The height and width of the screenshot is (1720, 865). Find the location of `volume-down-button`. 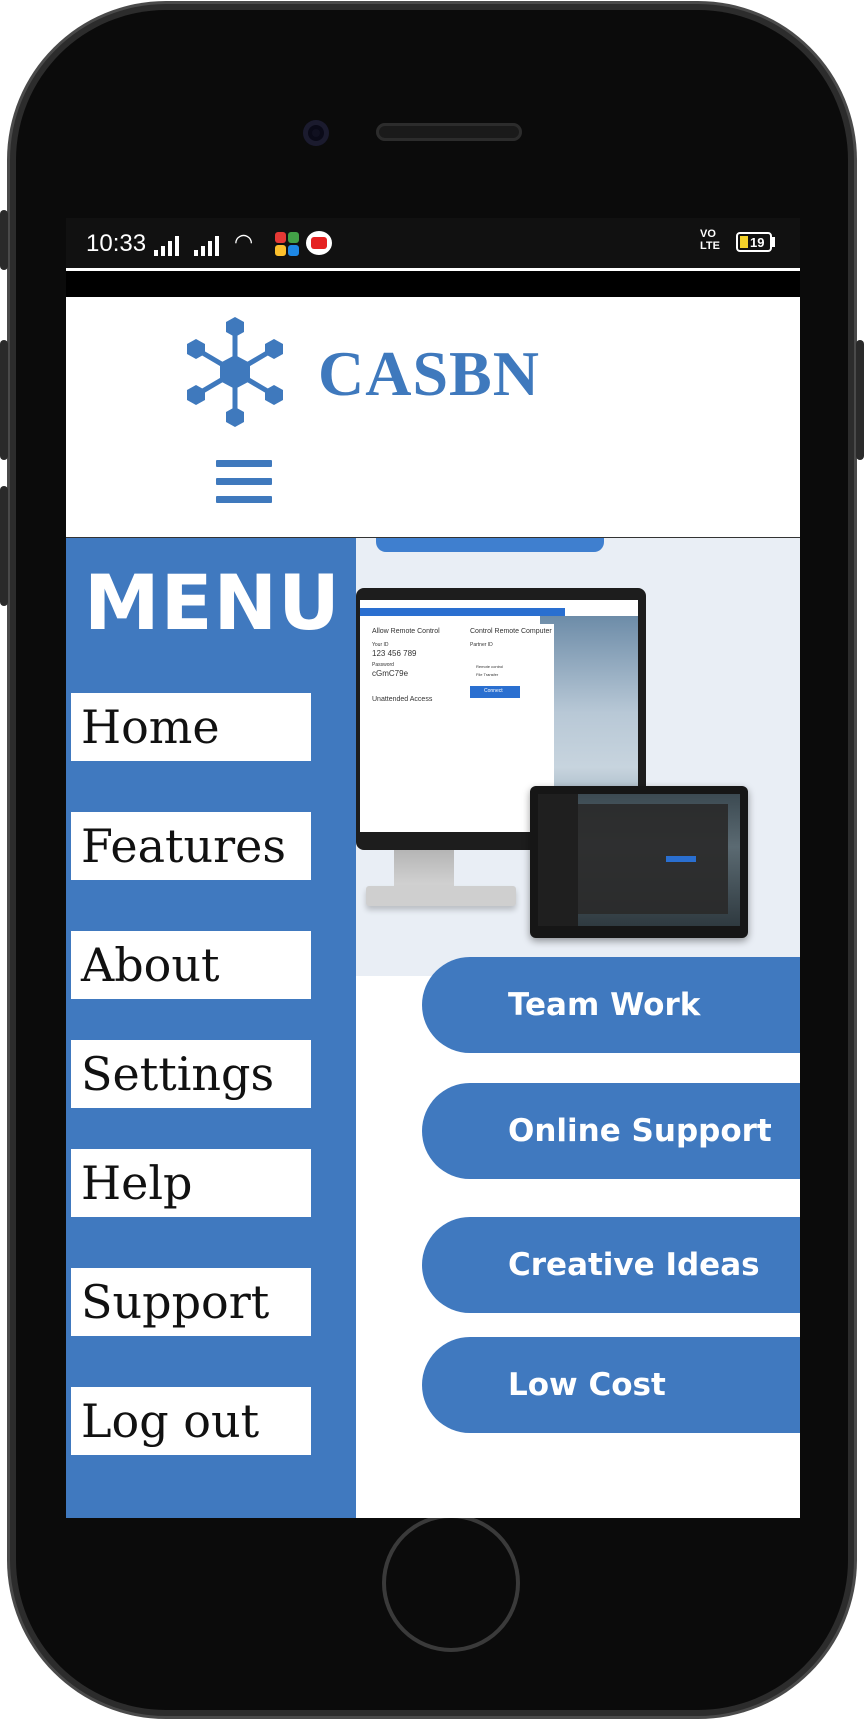

volume-down-button is located at coordinates (4, 546).